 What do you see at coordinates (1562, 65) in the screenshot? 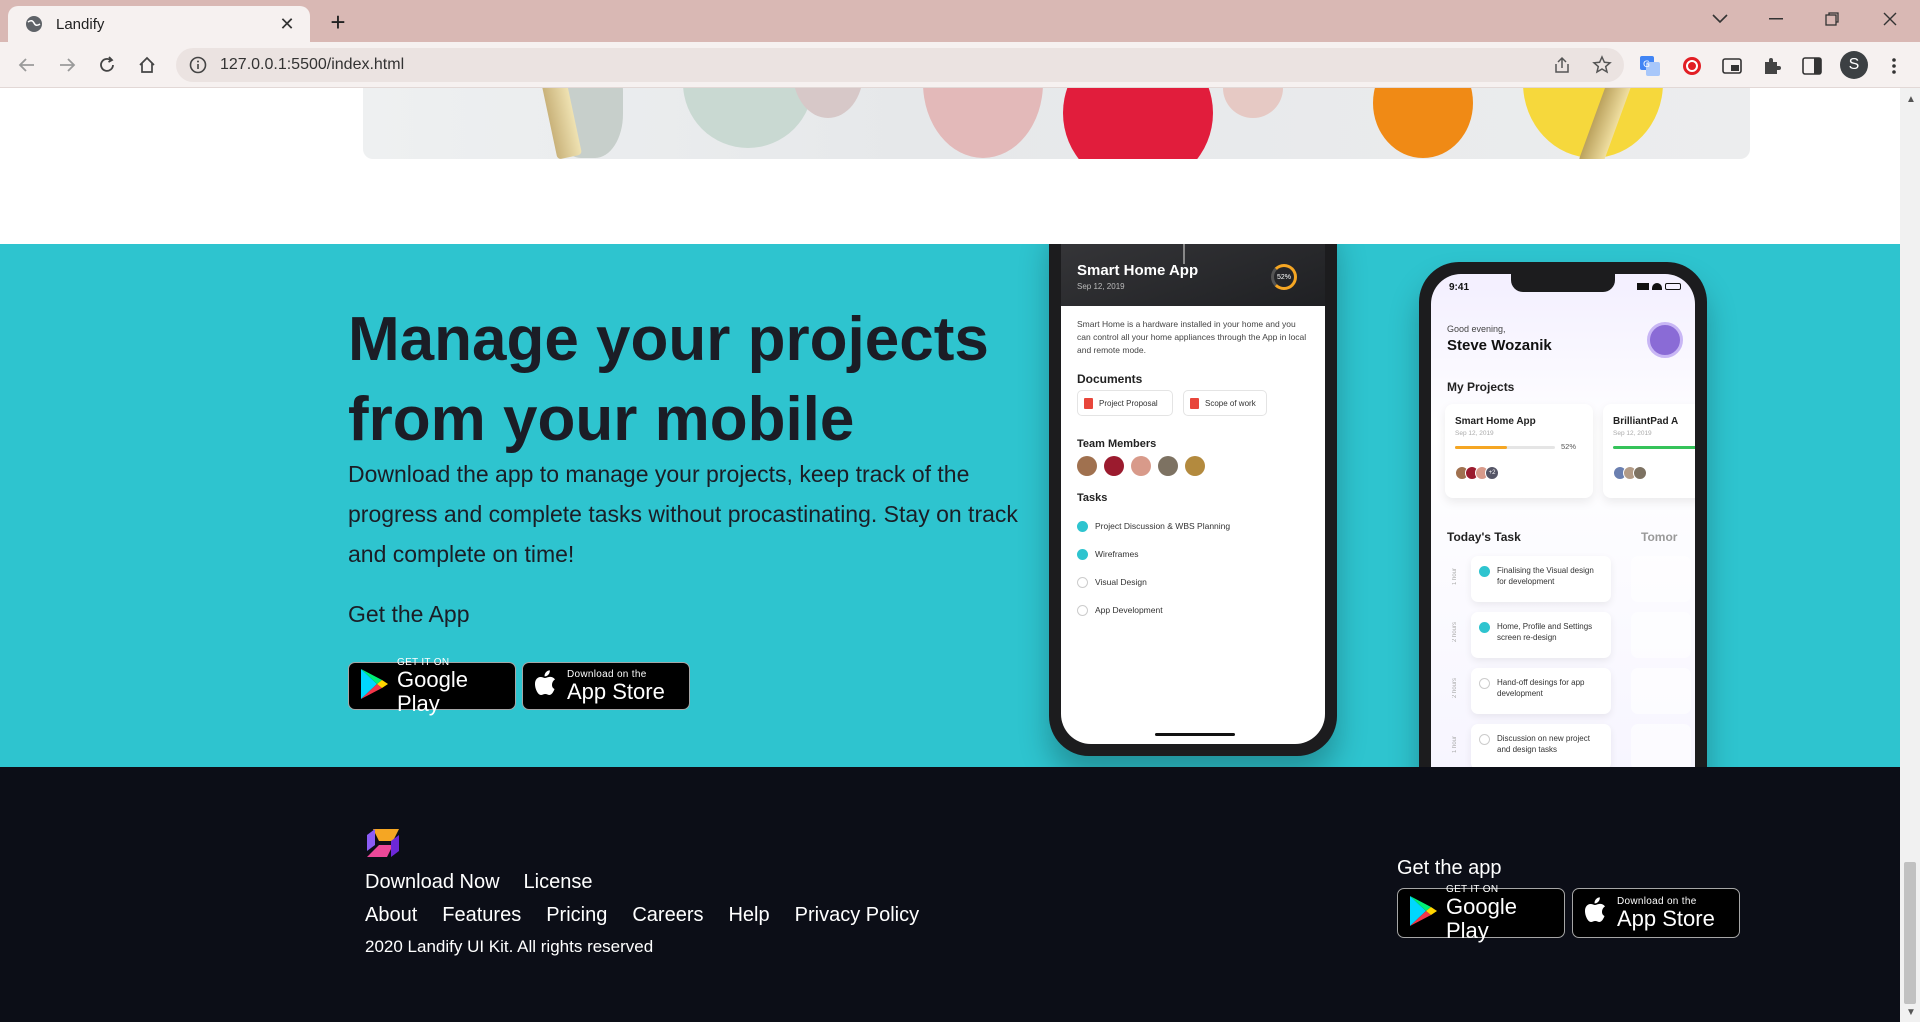
I see `share-icon` at bounding box center [1562, 65].